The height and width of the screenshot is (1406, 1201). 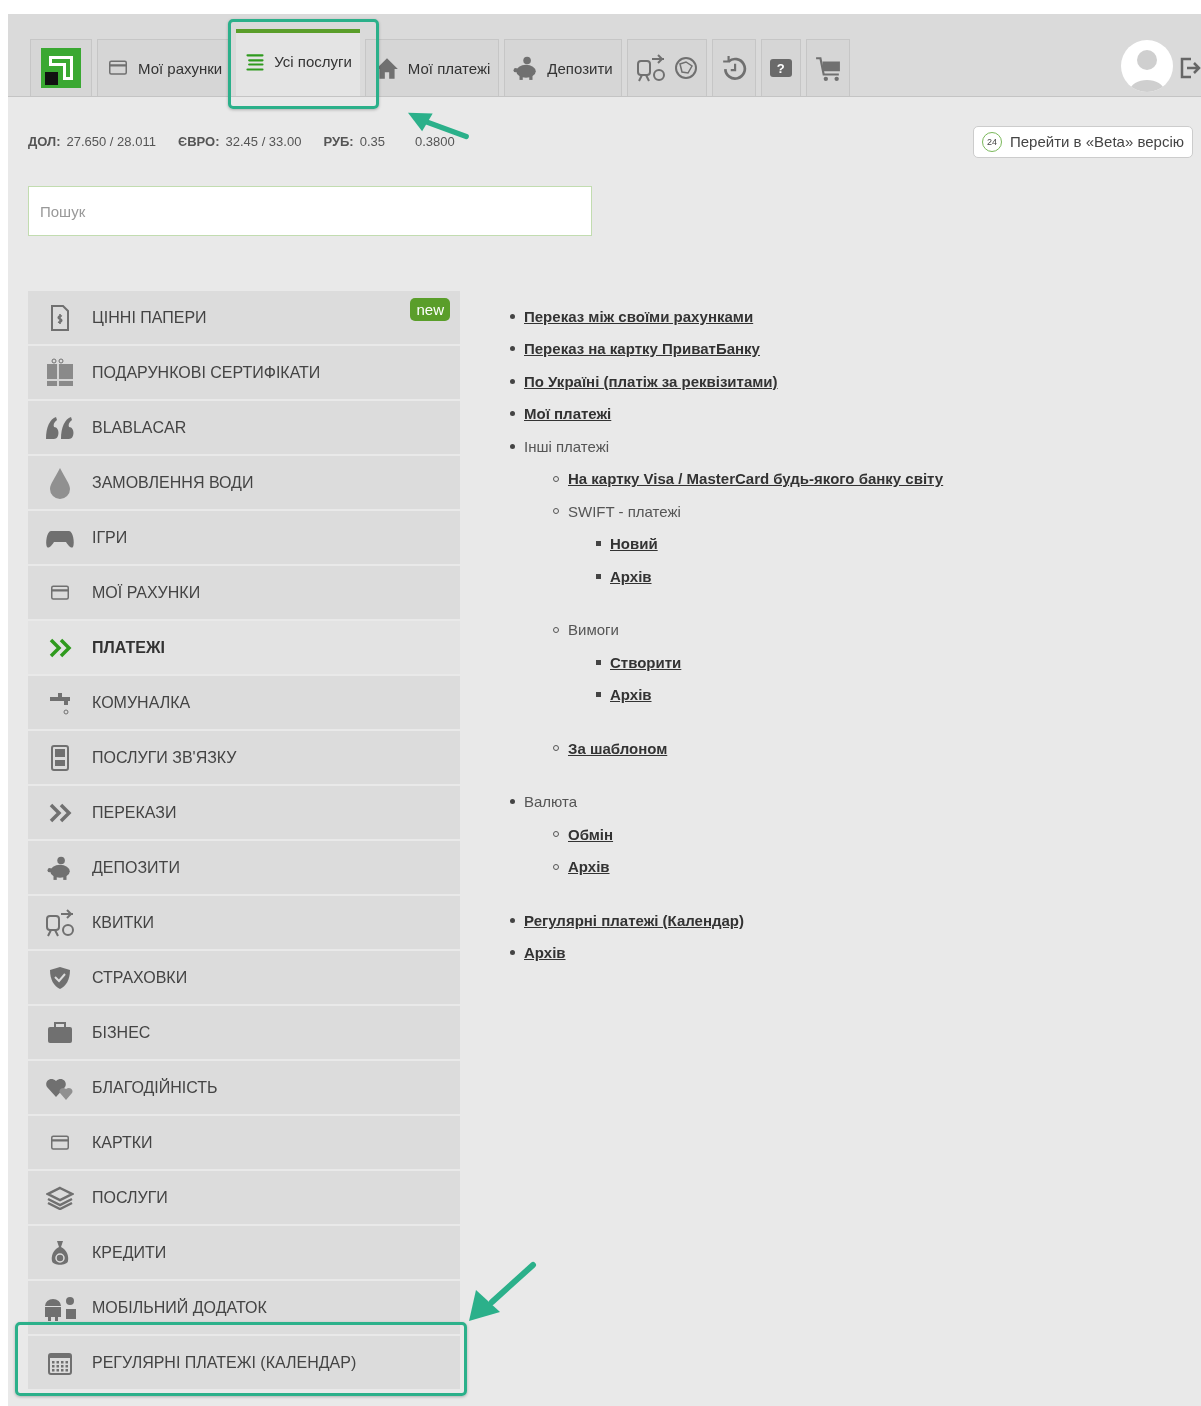 I want to click on pointer-arrow, so click(x=502, y=1292).